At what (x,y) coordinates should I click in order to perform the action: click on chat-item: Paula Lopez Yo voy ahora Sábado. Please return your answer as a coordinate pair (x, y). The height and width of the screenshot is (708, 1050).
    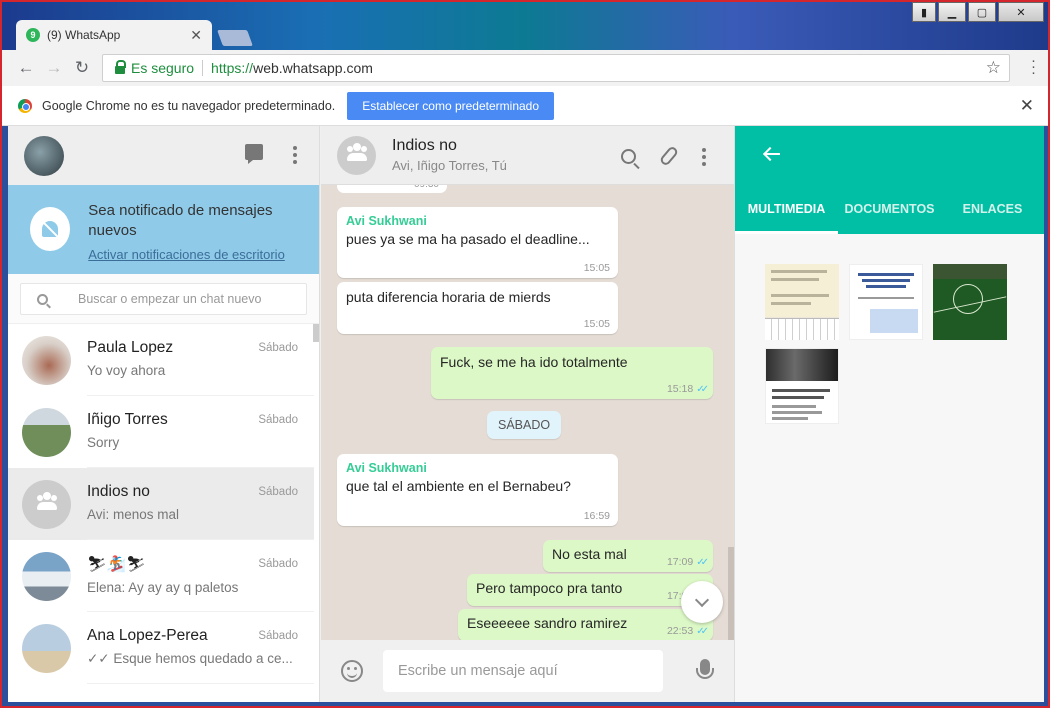
    Looking at the image, I should click on (161, 360).